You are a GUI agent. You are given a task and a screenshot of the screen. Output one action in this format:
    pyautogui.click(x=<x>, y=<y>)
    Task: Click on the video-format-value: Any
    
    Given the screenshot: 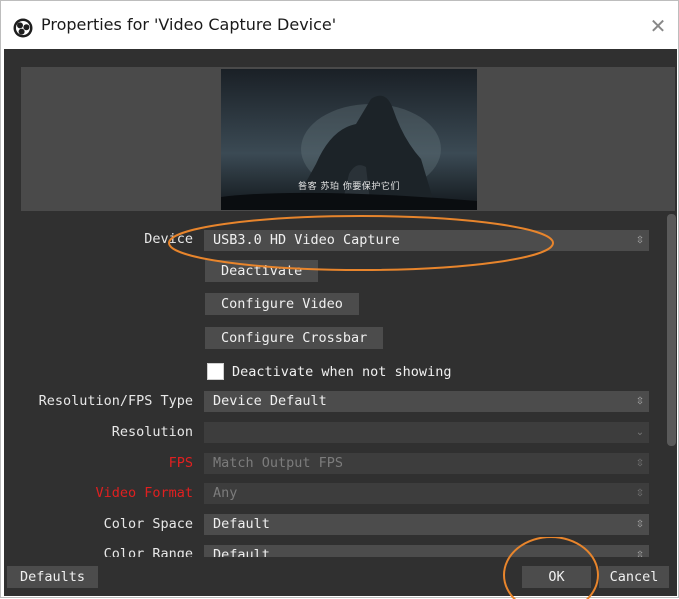 What is the action you would take?
    pyautogui.click(x=225, y=493)
    